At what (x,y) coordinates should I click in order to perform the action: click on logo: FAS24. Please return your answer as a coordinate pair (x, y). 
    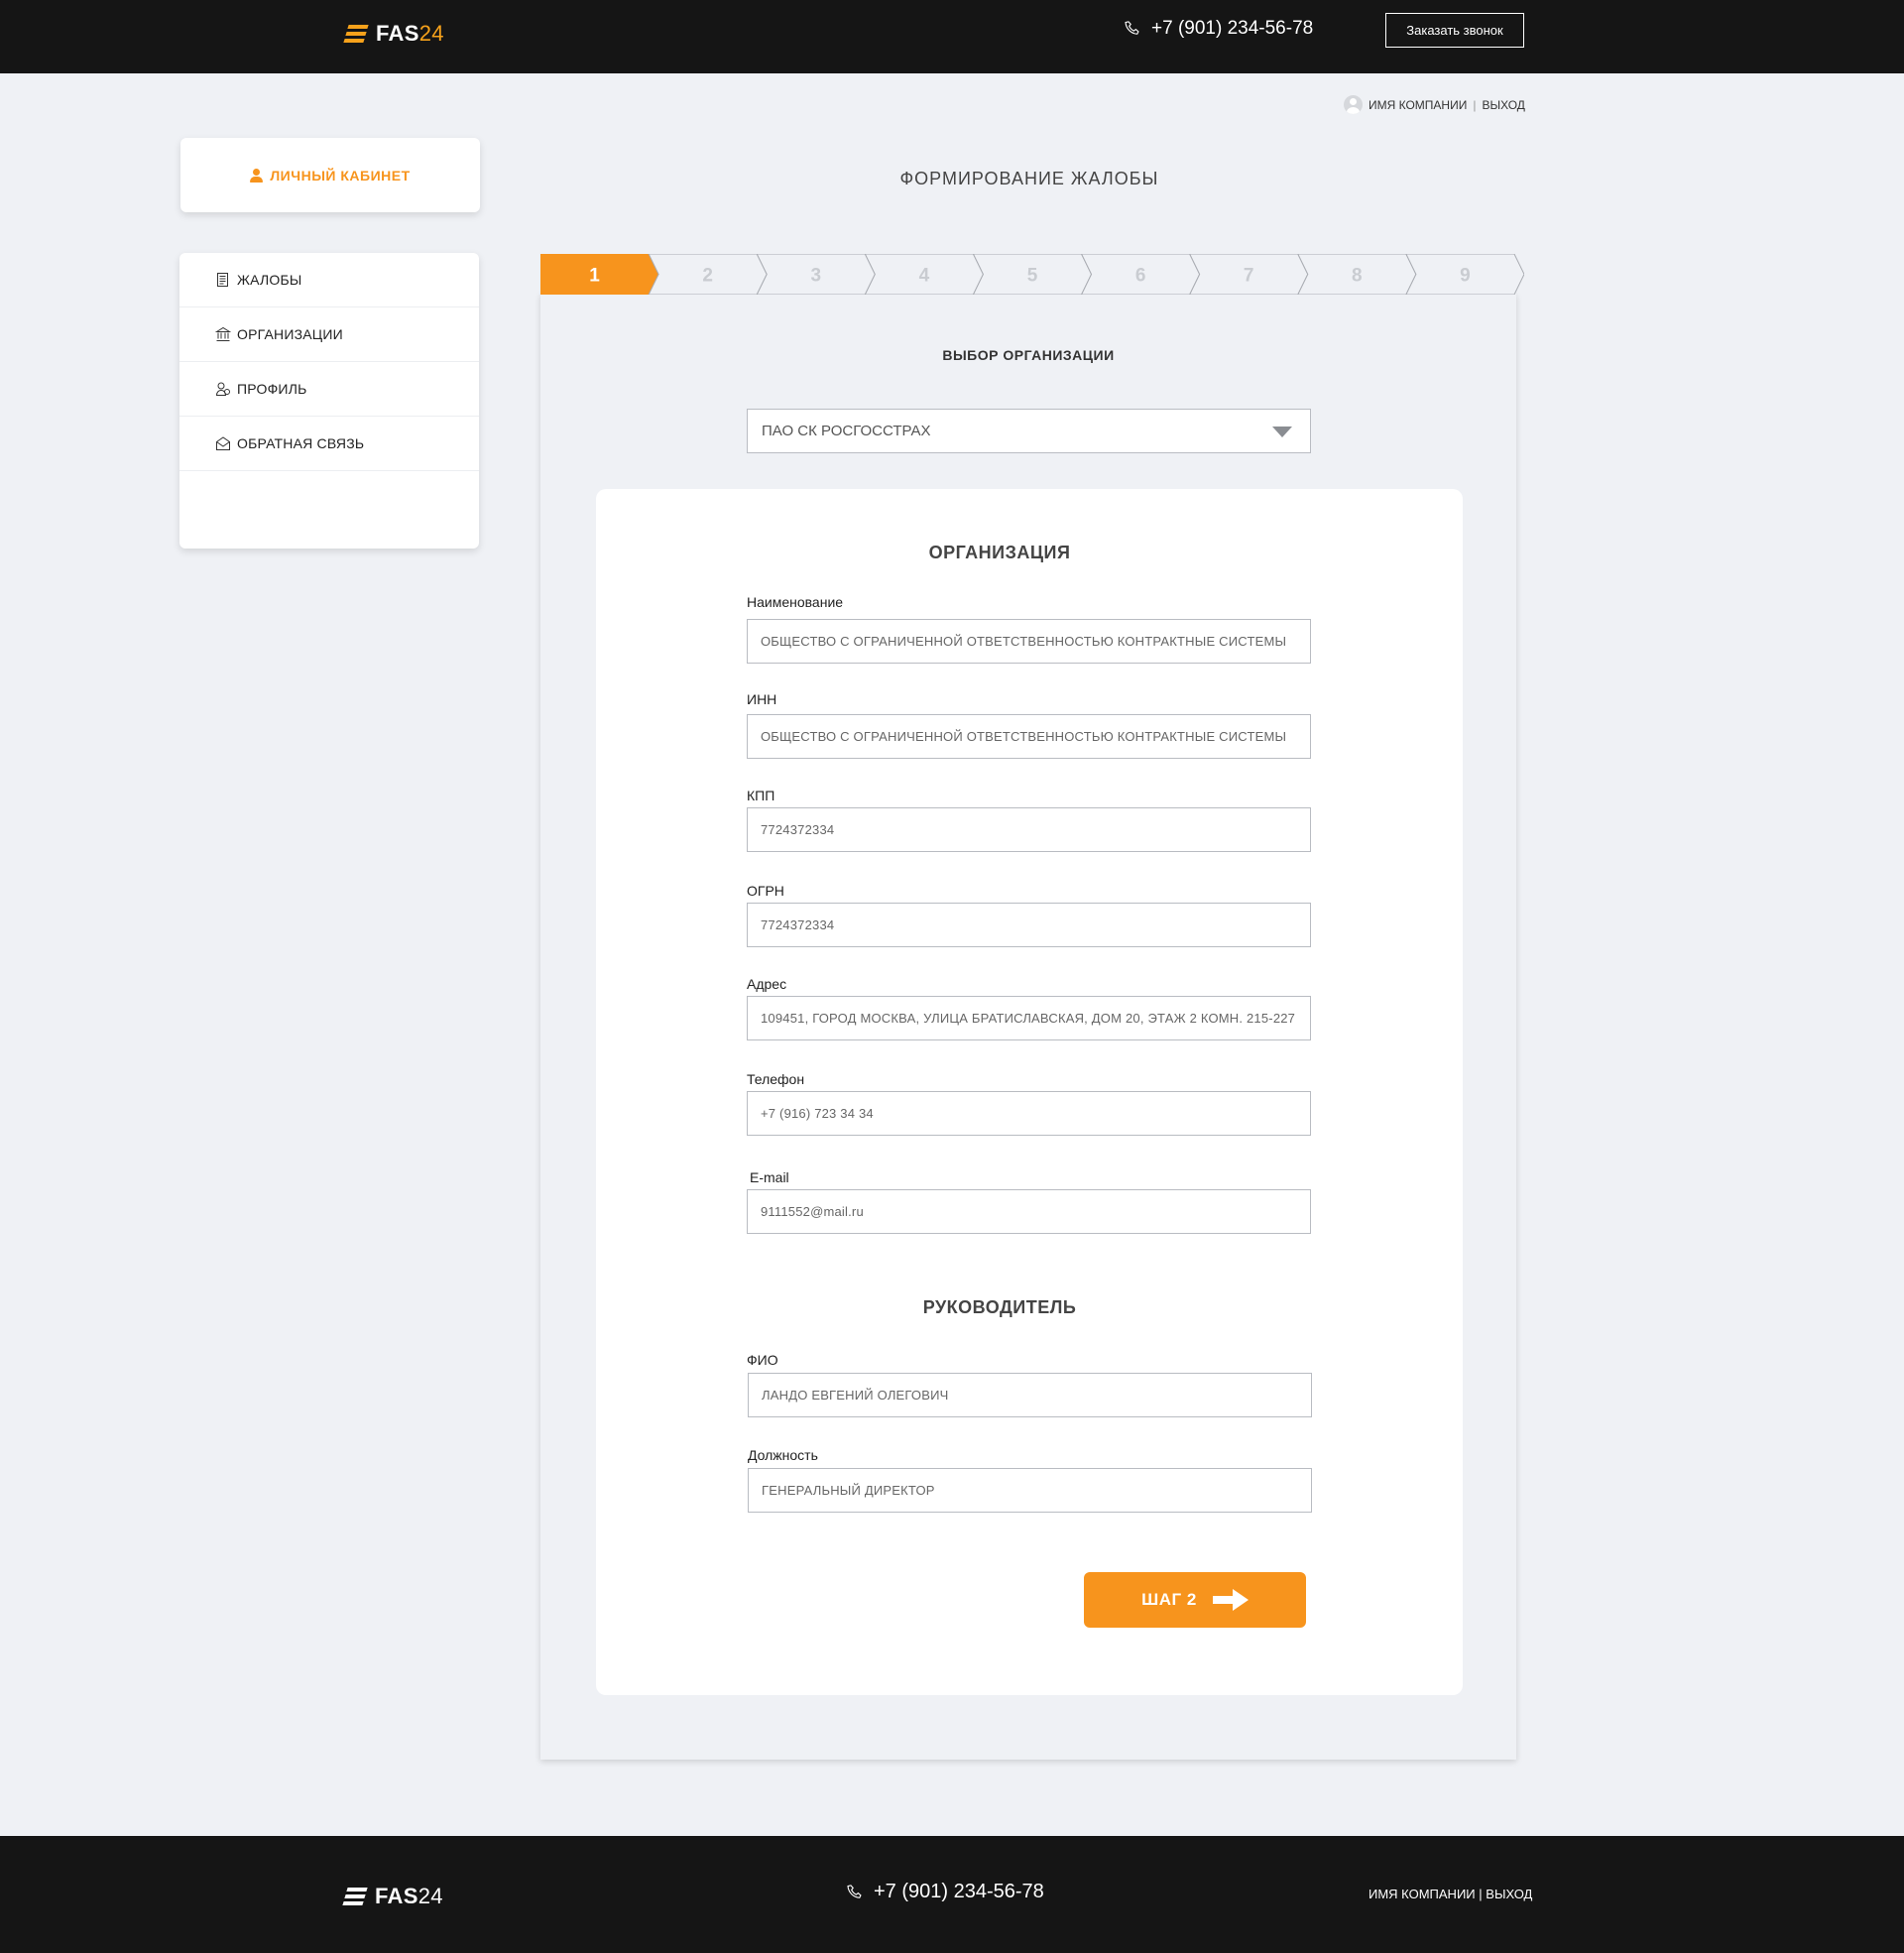
    Looking at the image, I should click on (393, 34).